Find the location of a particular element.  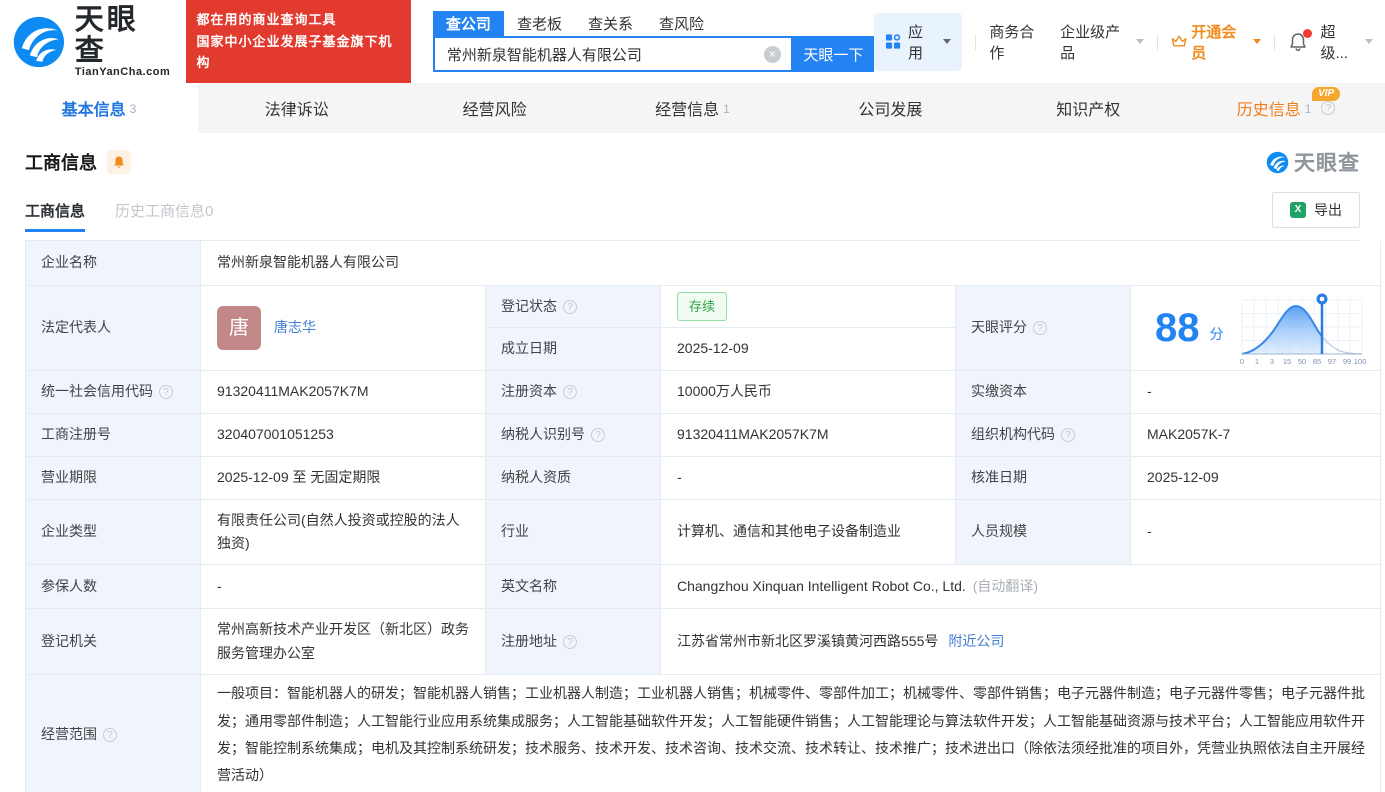

search-input-box: × is located at coordinates (612, 54).